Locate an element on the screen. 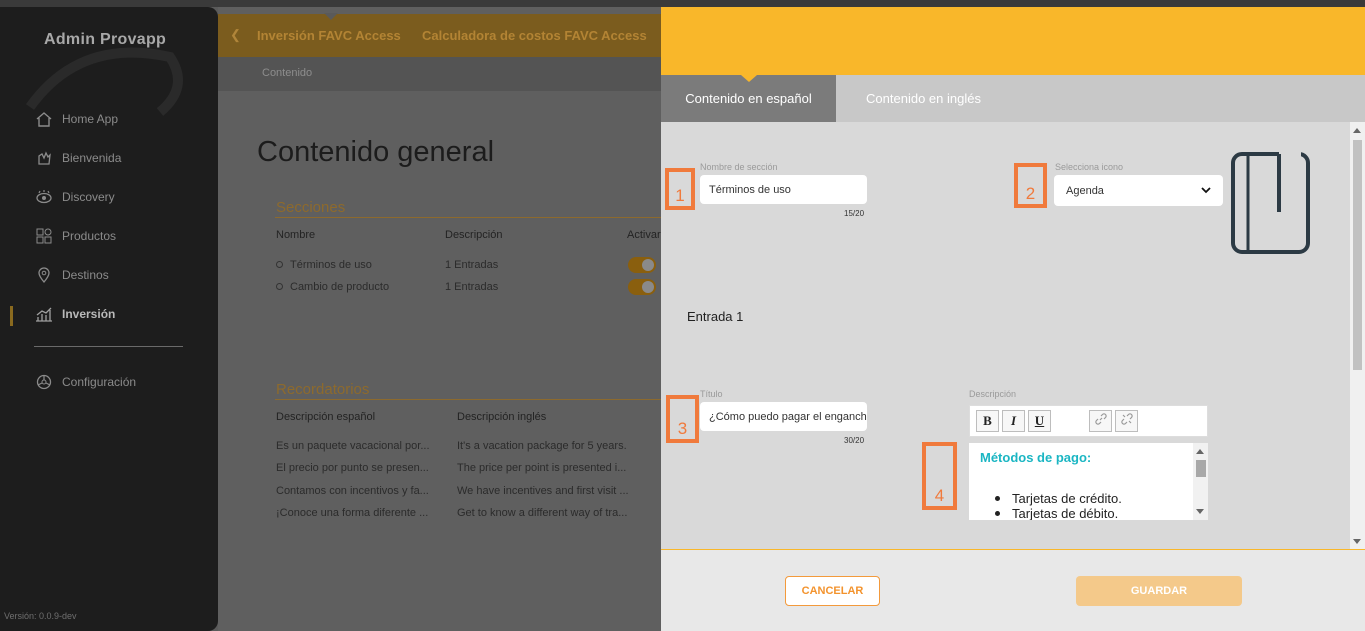 The width and height of the screenshot is (1365, 631). drawer-scrollbar is located at coordinates (1357, 336).